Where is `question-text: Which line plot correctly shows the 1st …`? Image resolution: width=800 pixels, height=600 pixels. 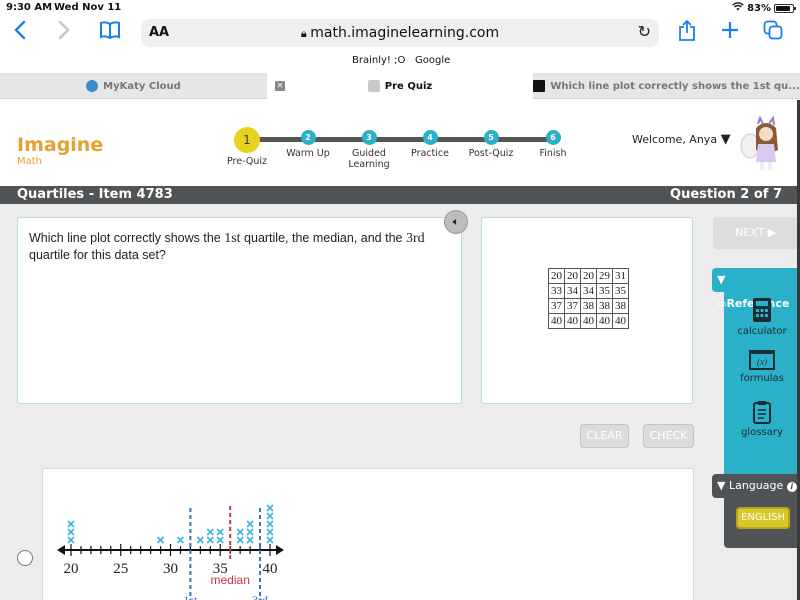 question-text: Which line plot correctly shows the 1st … is located at coordinates (239, 247).